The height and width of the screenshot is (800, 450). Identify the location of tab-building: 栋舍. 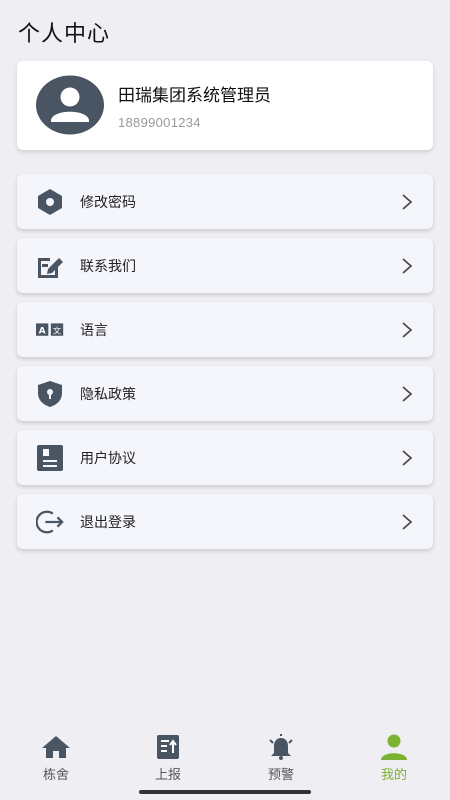
(56, 759).